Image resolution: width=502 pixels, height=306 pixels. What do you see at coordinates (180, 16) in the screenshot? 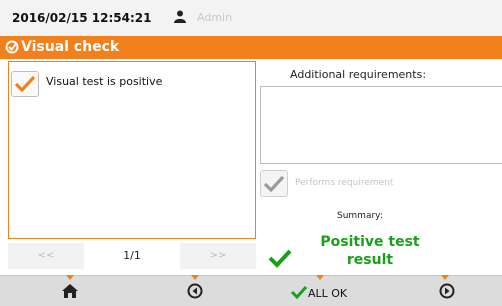
I see `user-icon` at bounding box center [180, 16].